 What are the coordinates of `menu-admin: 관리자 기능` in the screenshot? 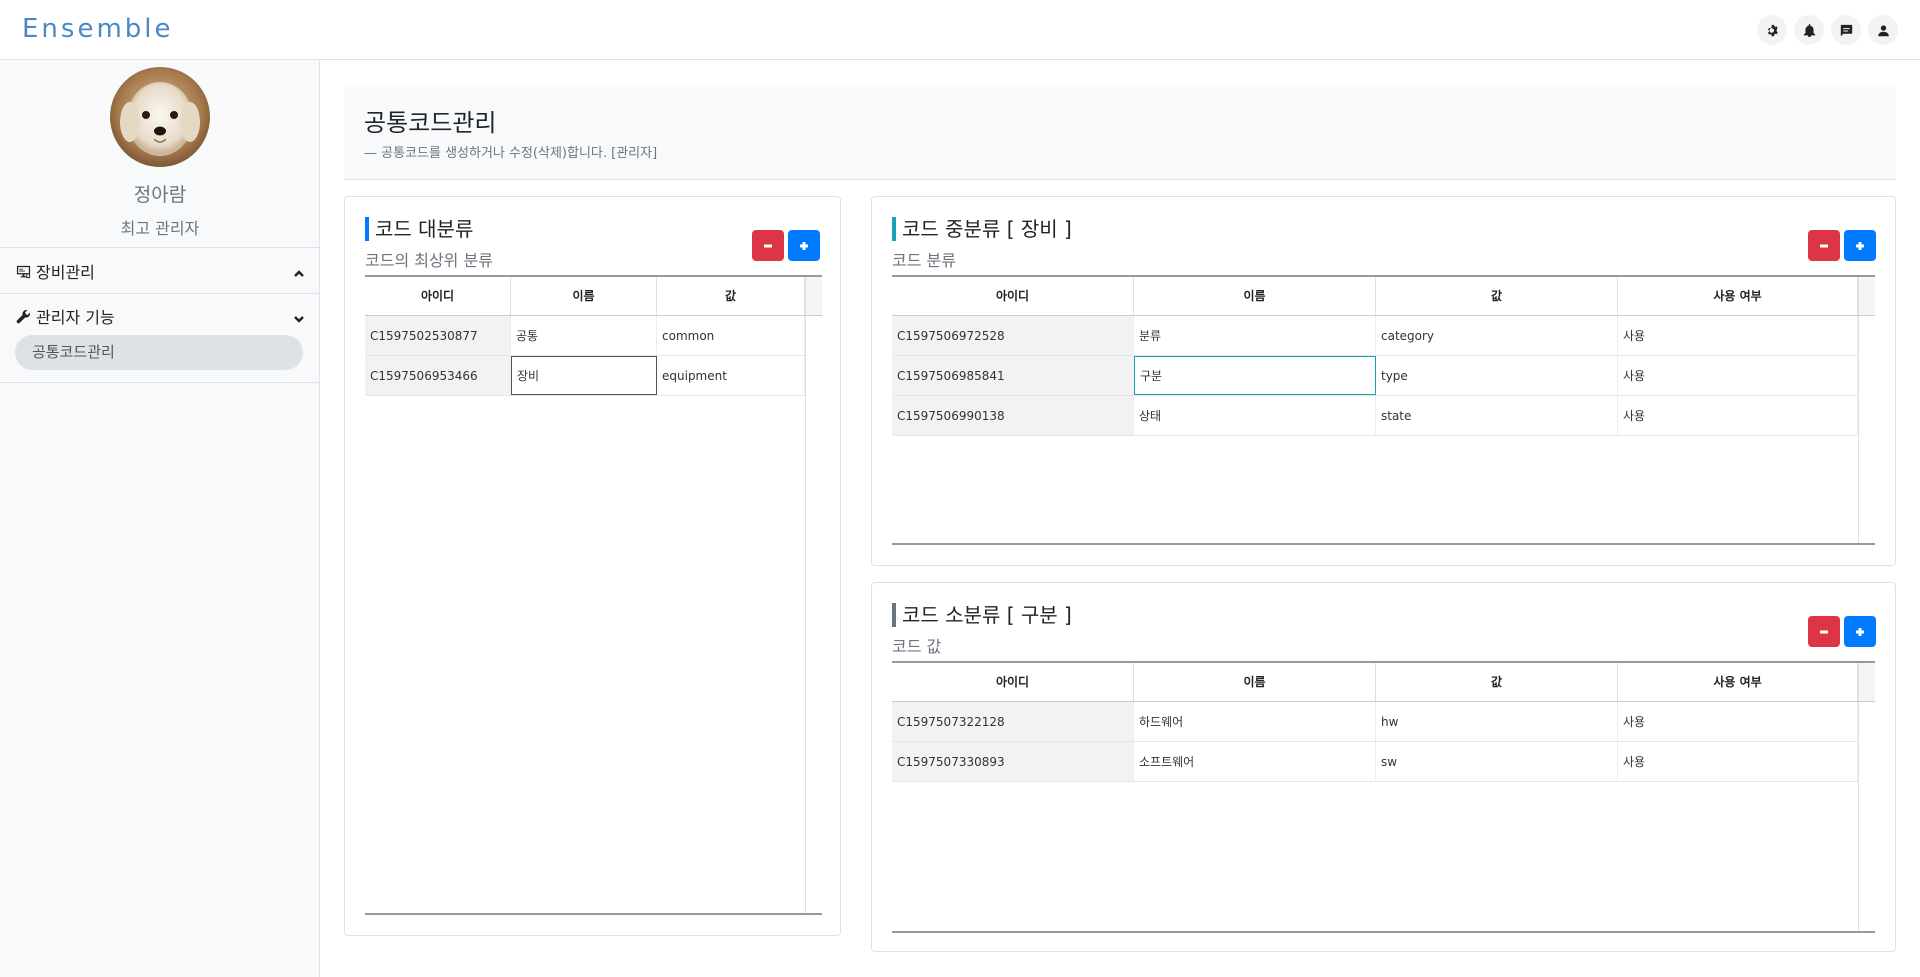 It's located at (160, 316).